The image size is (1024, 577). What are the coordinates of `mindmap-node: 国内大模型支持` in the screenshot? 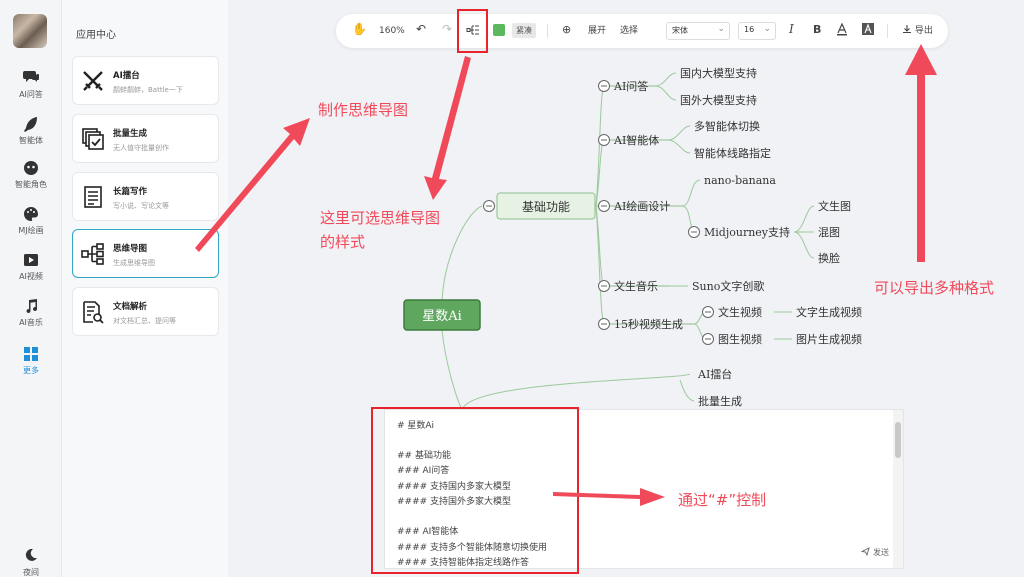 It's located at (718, 73).